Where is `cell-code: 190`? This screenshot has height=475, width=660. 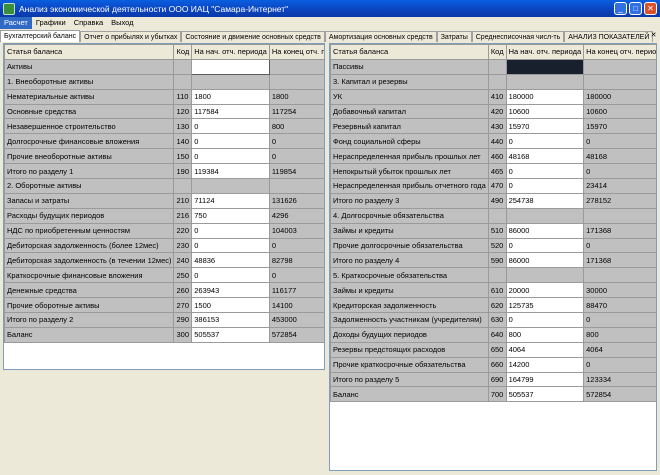
cell-code: 190 is located at coordinates (183, 171).